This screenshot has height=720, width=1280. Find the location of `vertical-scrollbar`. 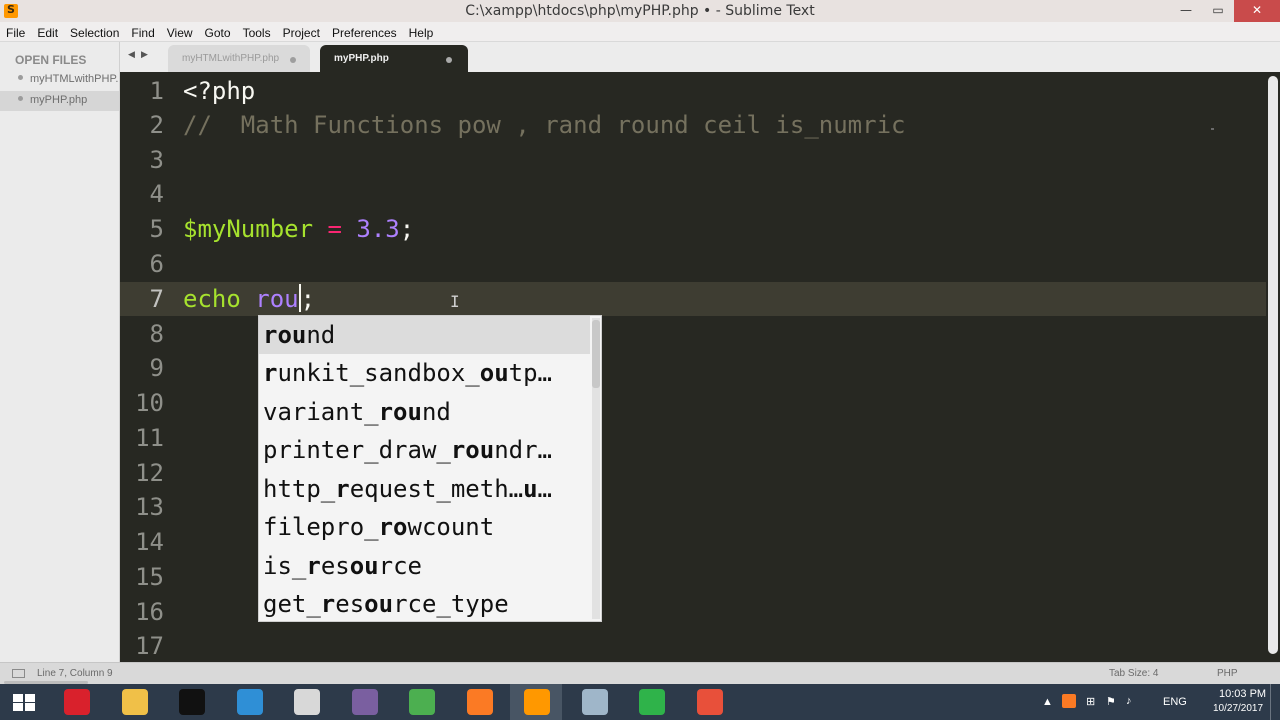

vertical-scrollbar is located at coordinates (1273, 367).